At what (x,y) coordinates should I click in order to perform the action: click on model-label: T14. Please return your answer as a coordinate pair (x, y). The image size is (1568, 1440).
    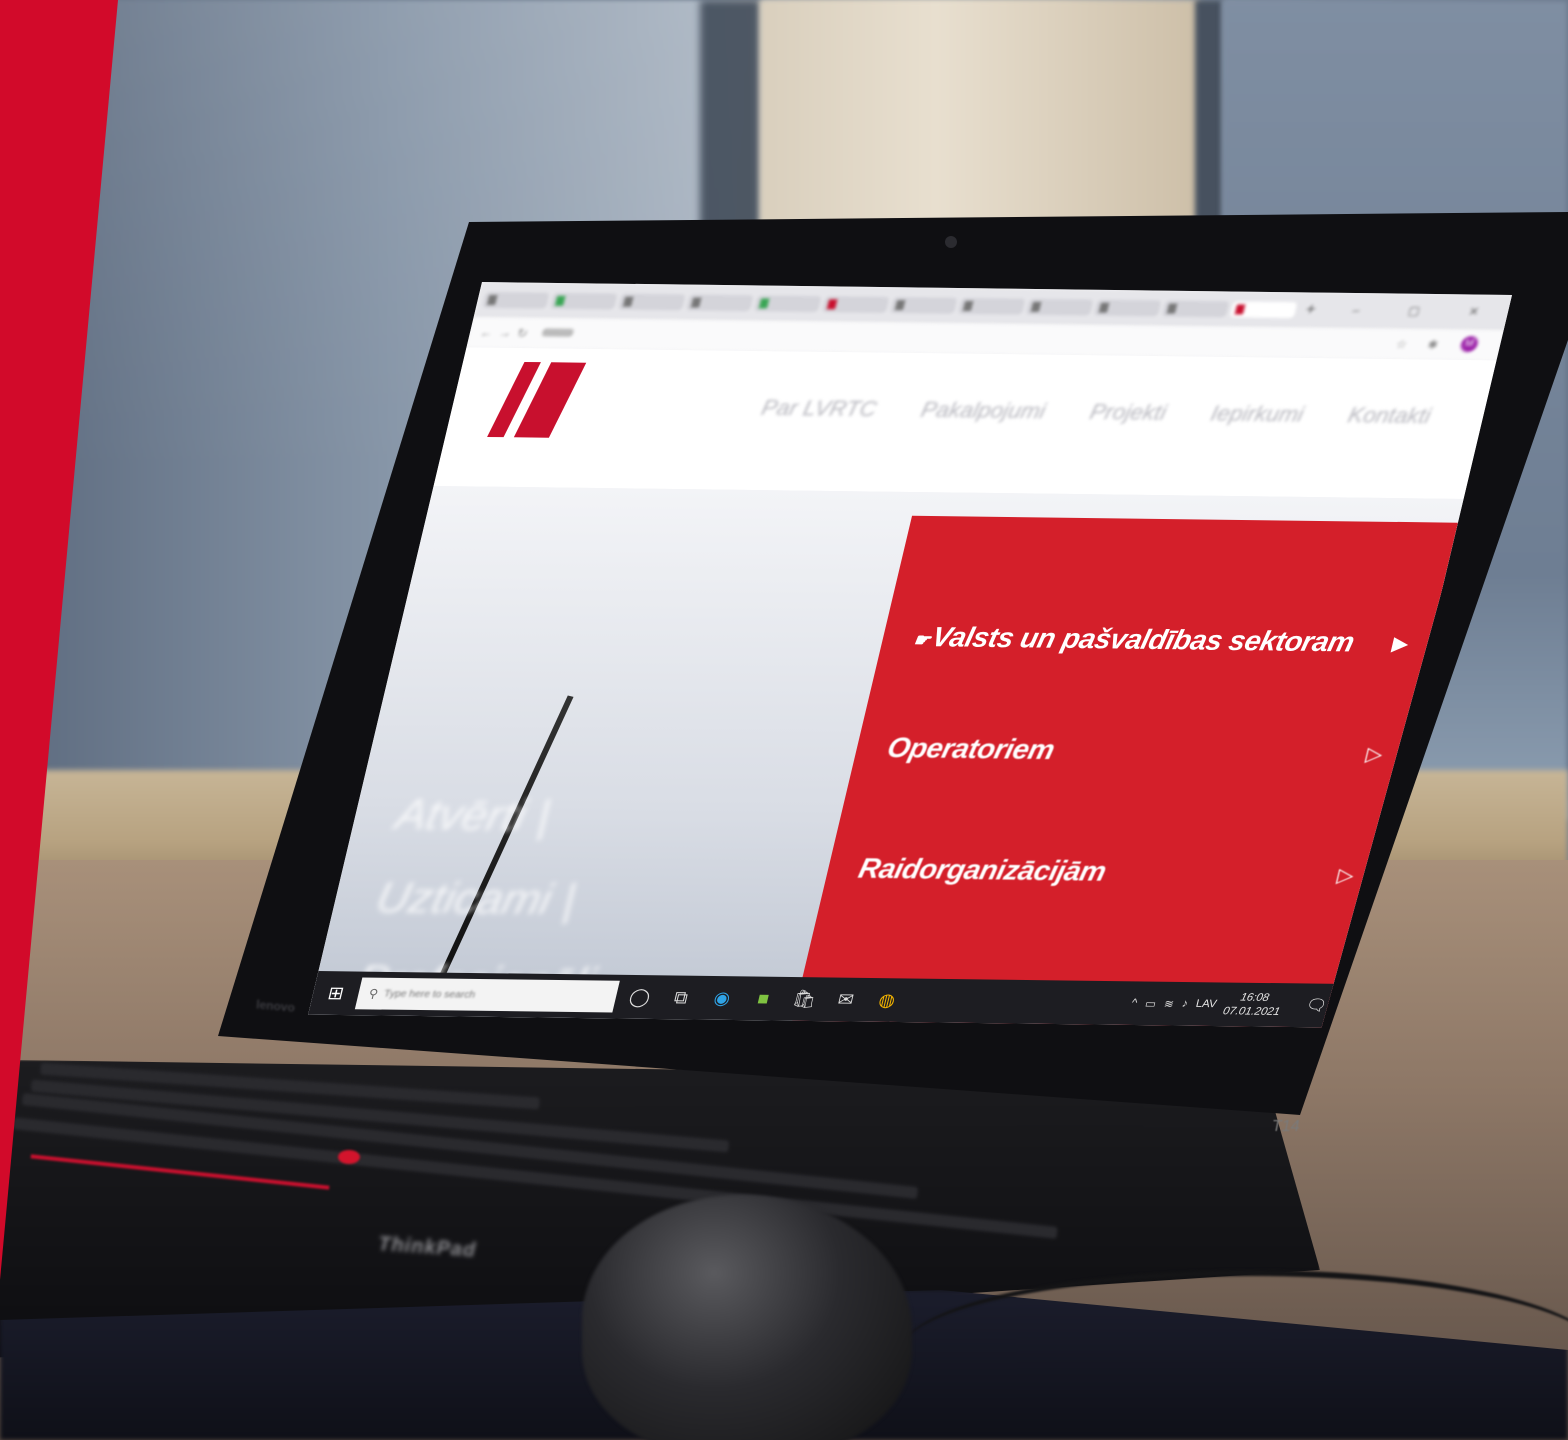
    Looking at the image, I should click on (1286, 1126).